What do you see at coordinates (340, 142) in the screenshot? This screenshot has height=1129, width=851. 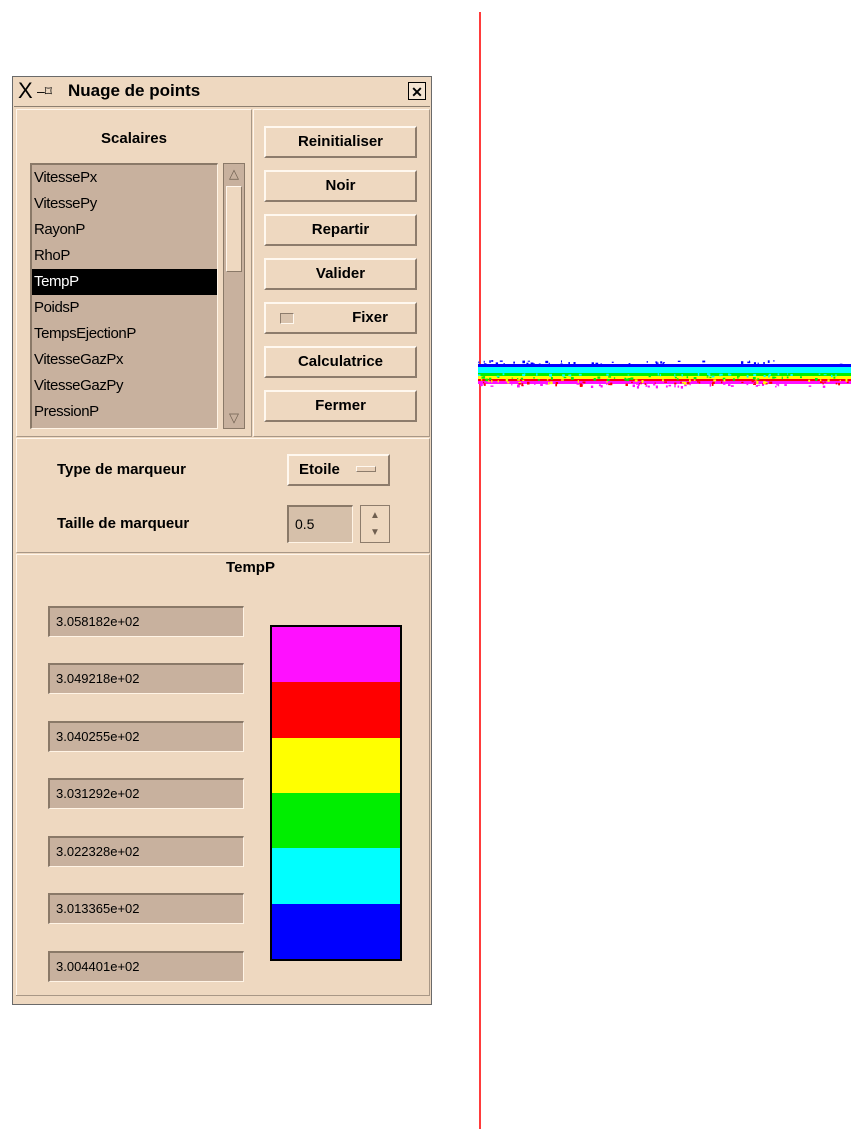 I see `reinitialiser-button: Reinitialiser` at bounding box center [340, 142].